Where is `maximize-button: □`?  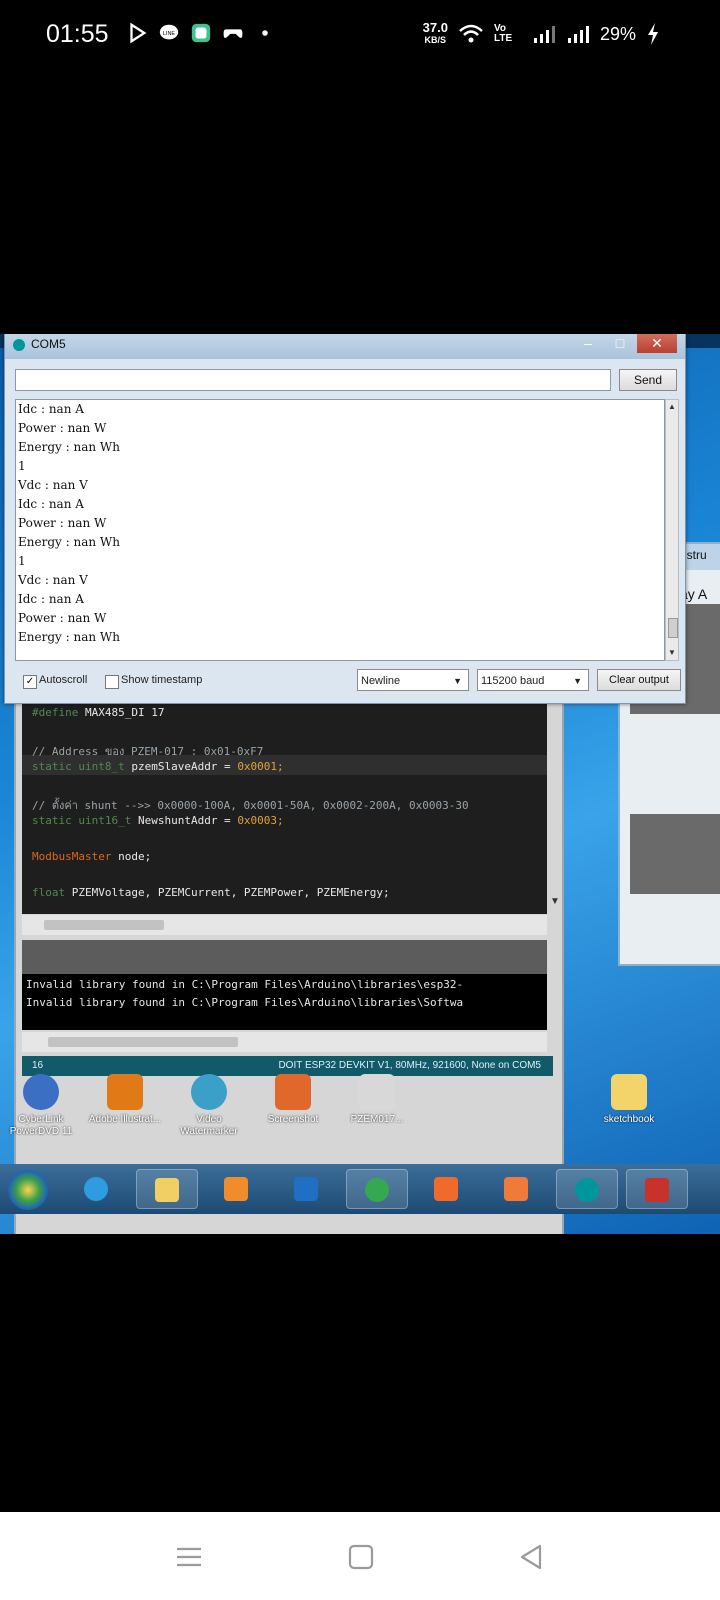 maximize-button: □ is located at coordinates (620, 343).